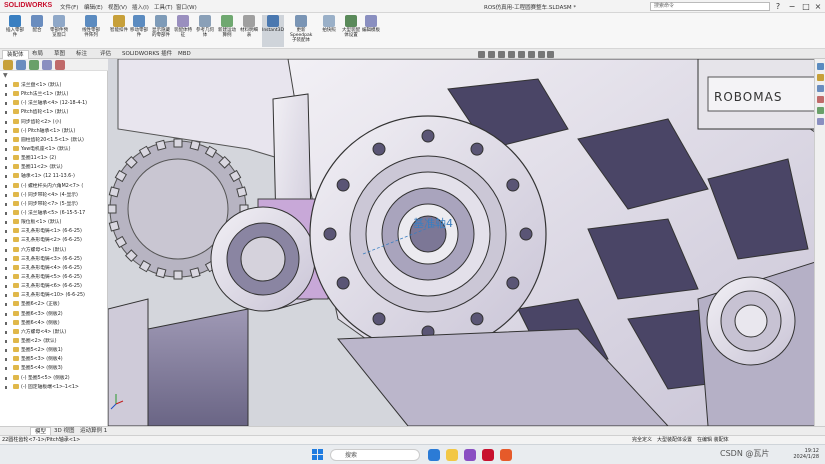  I want to click on tree-item: 法兰盘<1> (默认), so click(54, 85).